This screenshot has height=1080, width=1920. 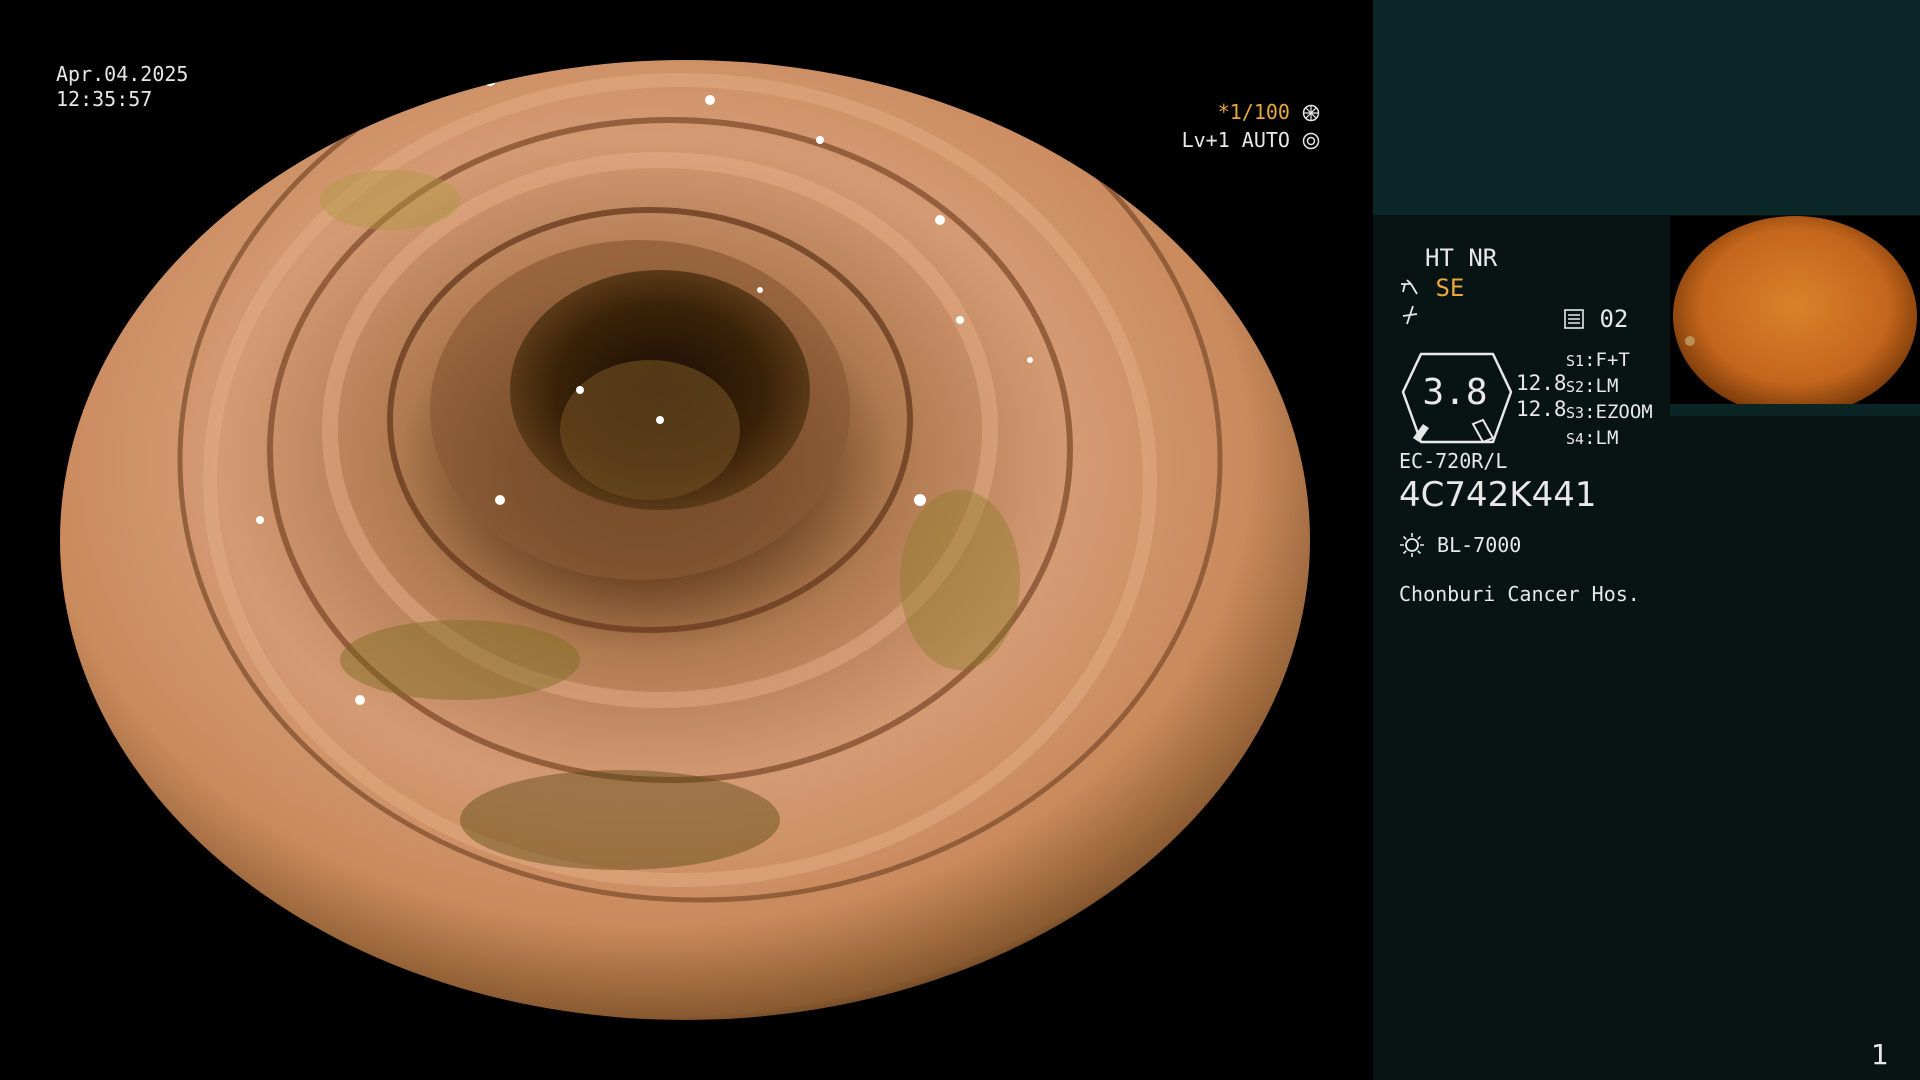 What do you see at coordinates (1646, 107) in the screenshot?
I see `panel-header-block` at bounding box center [1646, 107].